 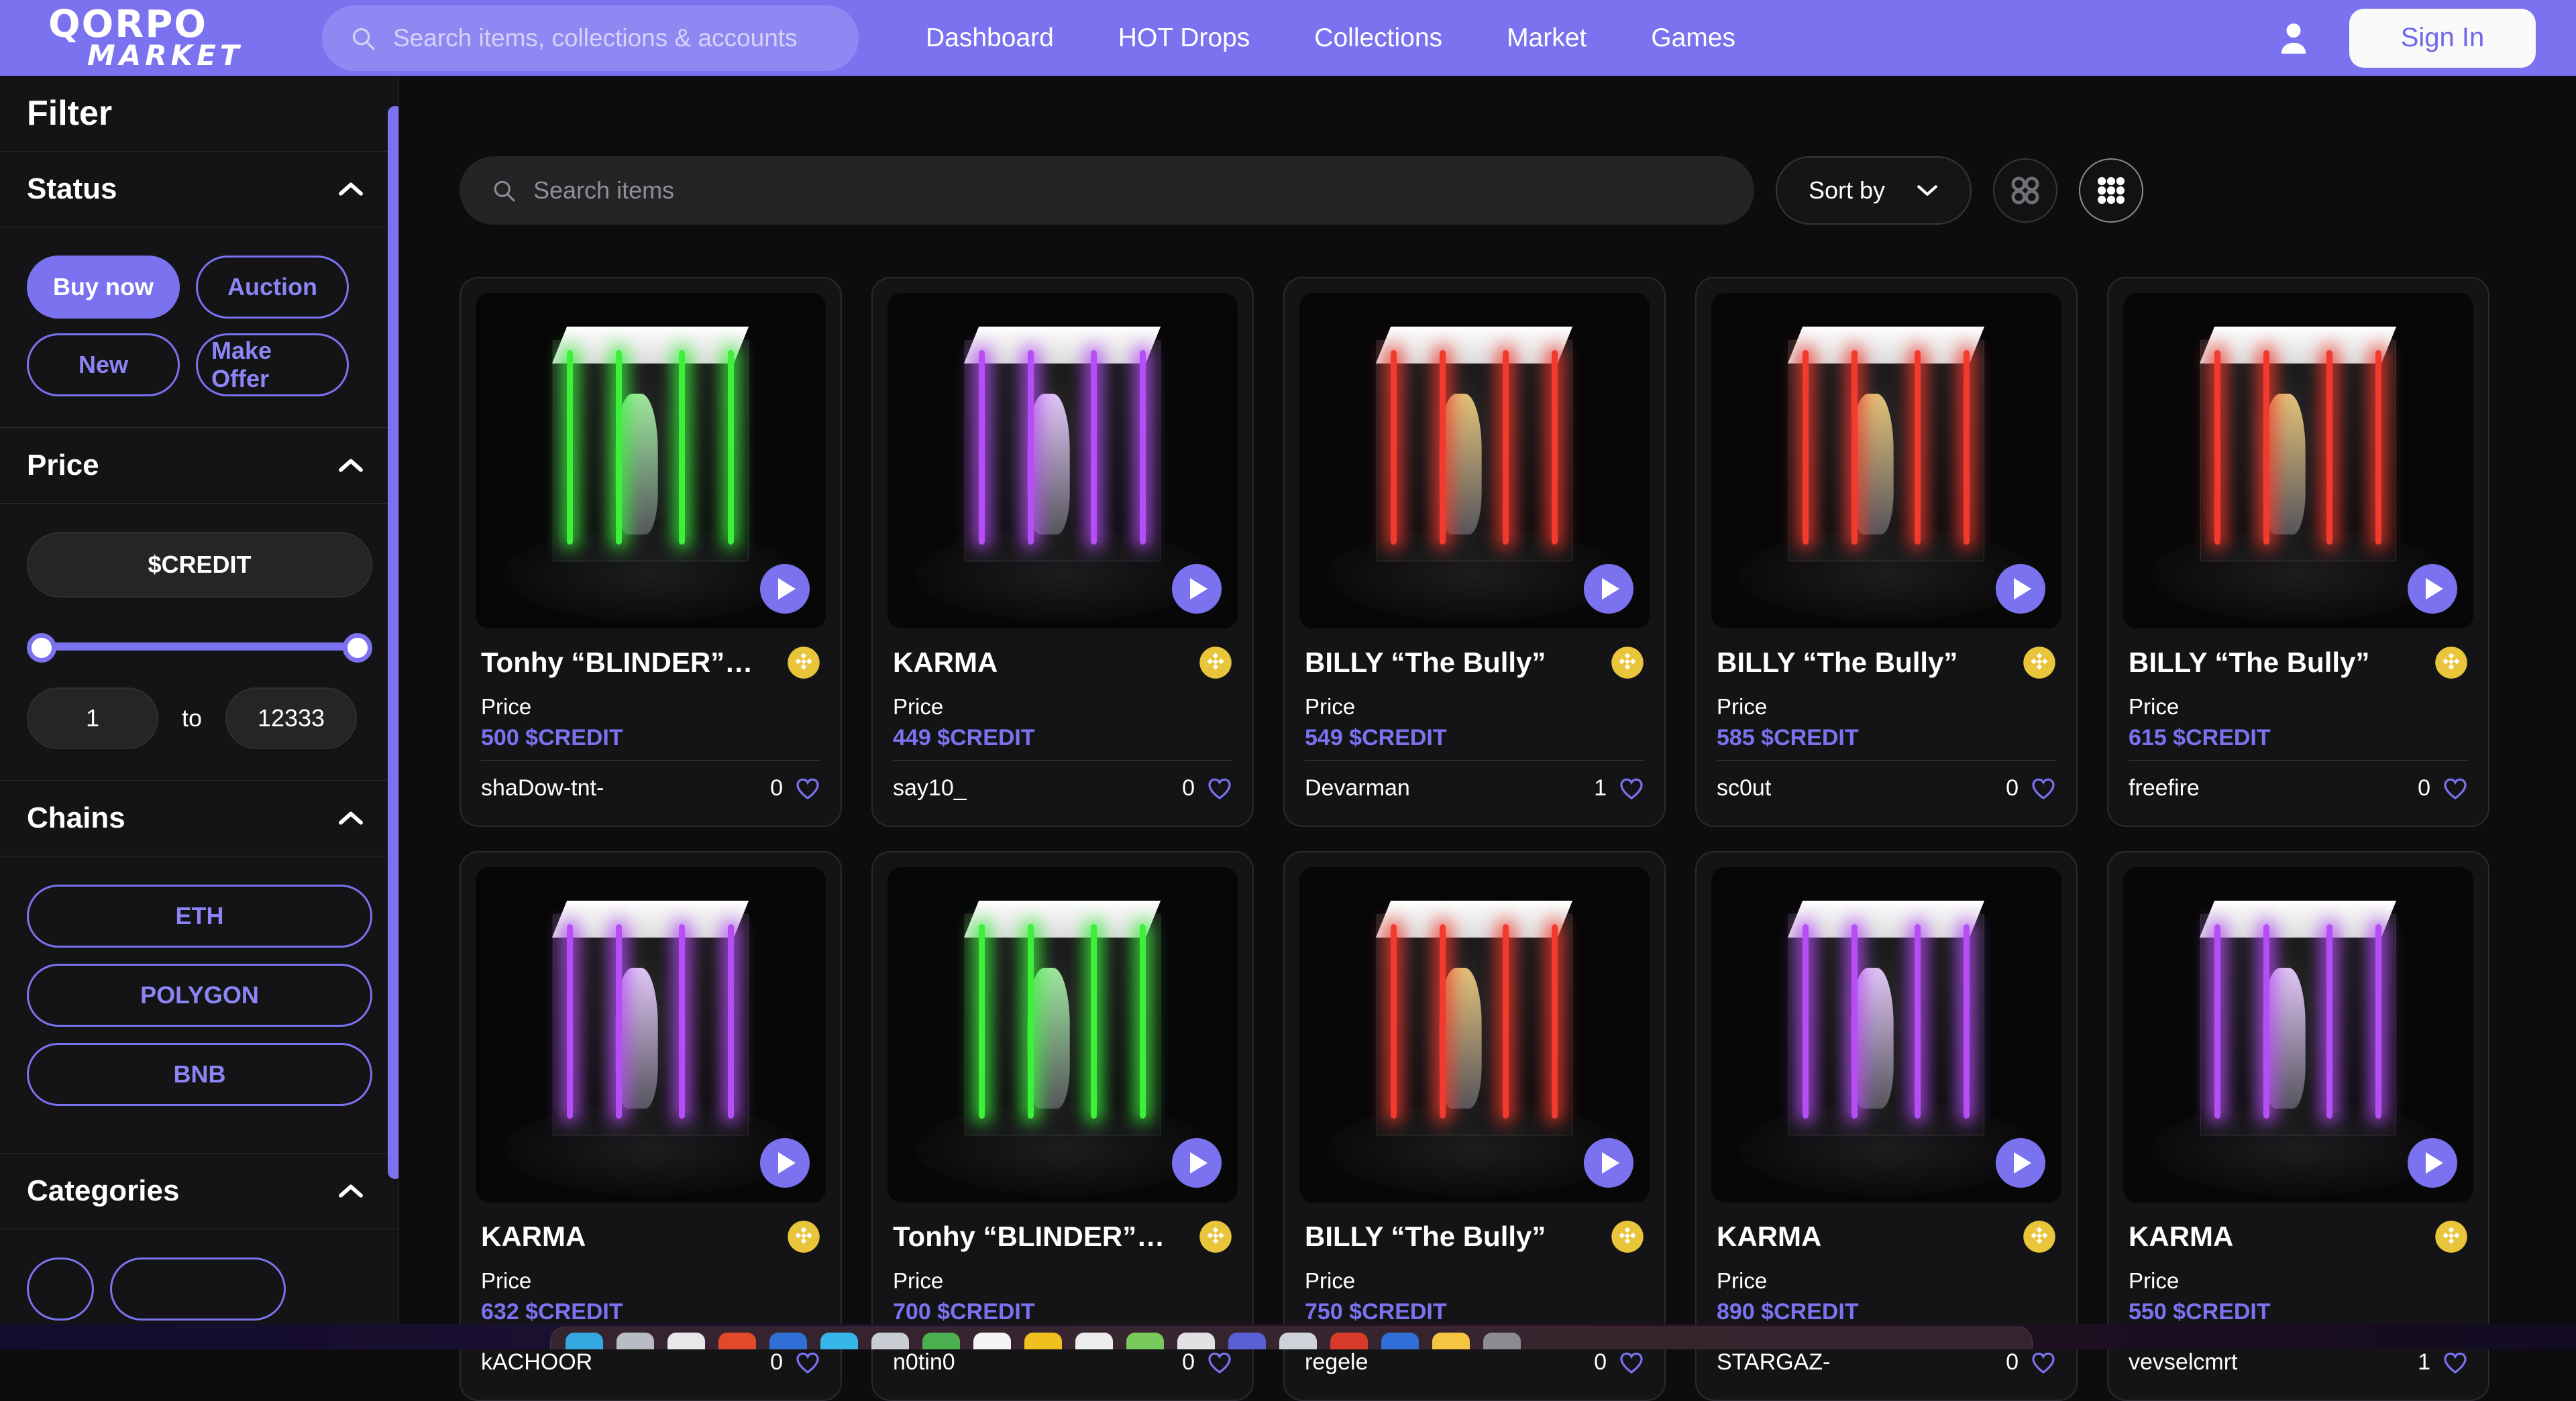 What do you see at coordinates (542, 788) in the screenshot?
I see `item-seller: shaDow-tnt-` at bounding box center [542, 788].